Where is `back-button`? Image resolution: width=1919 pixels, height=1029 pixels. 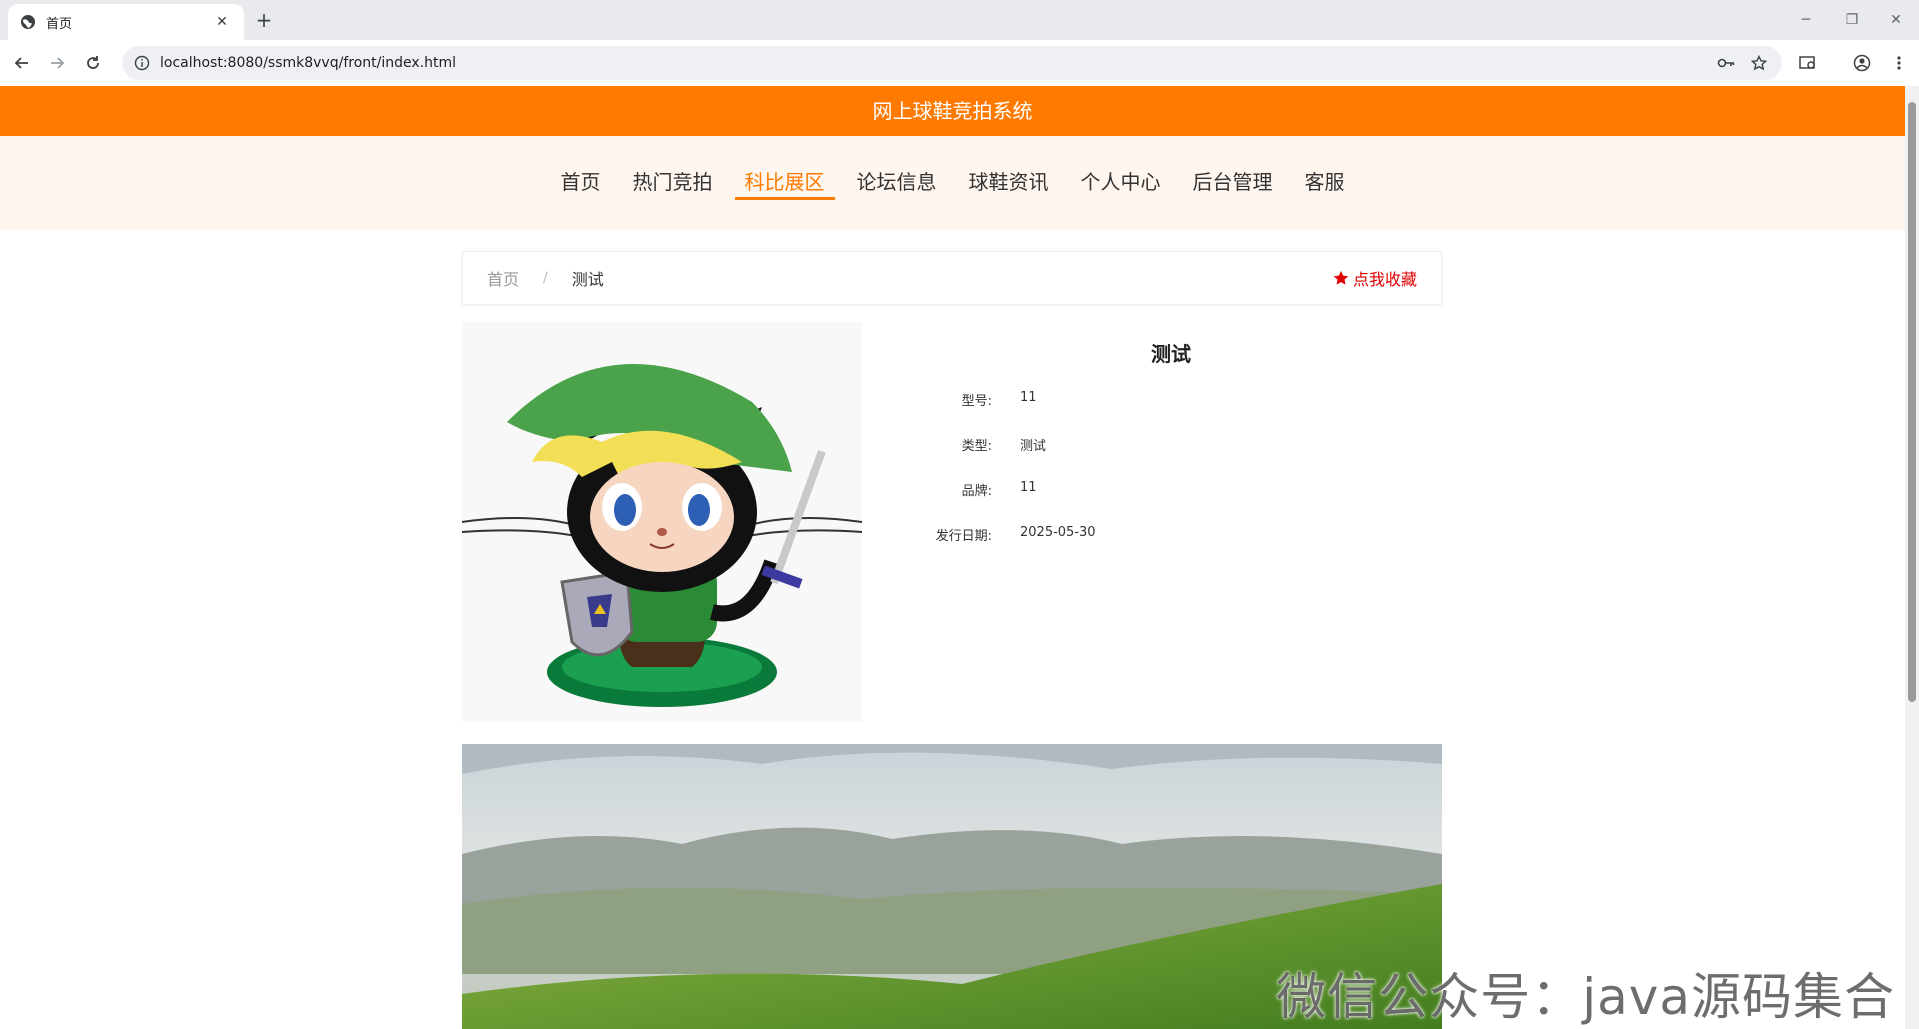 back-button is located at coordinates (22, 63).